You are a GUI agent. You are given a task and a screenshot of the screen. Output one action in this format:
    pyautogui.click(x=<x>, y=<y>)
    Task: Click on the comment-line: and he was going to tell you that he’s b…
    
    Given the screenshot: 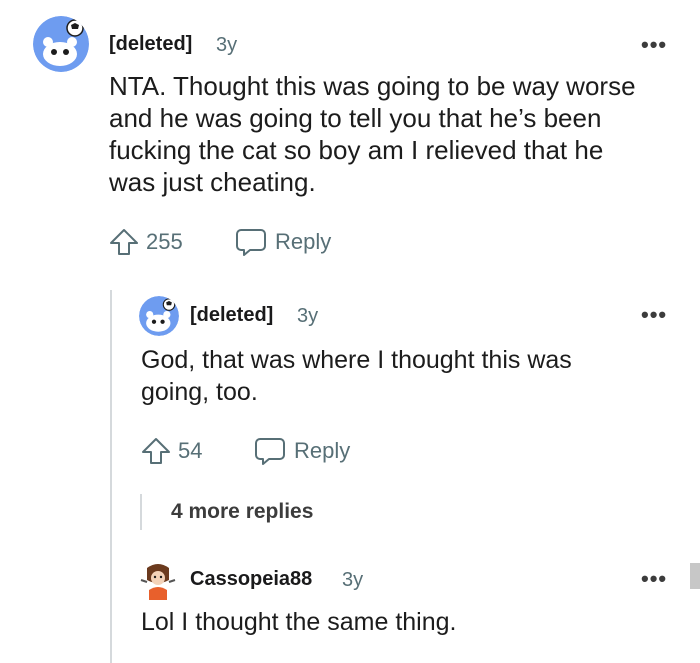 What is the action you would take?
    pyautogui.click(x=355, y=118)
    